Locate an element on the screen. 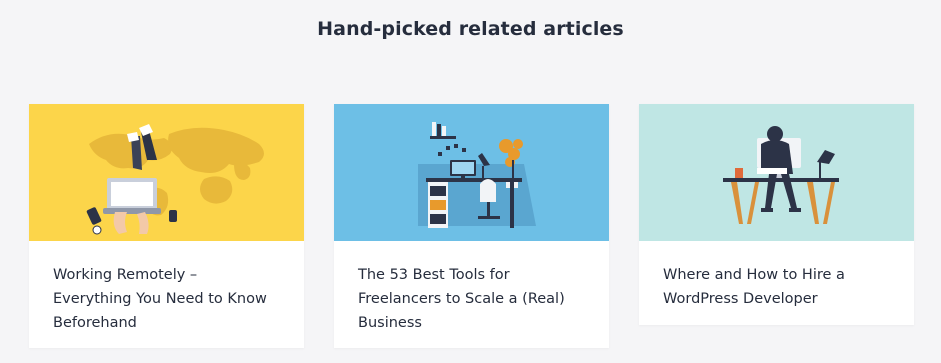  remote-work-laptop-world-map-illustration is located at coordinates (166, 172).